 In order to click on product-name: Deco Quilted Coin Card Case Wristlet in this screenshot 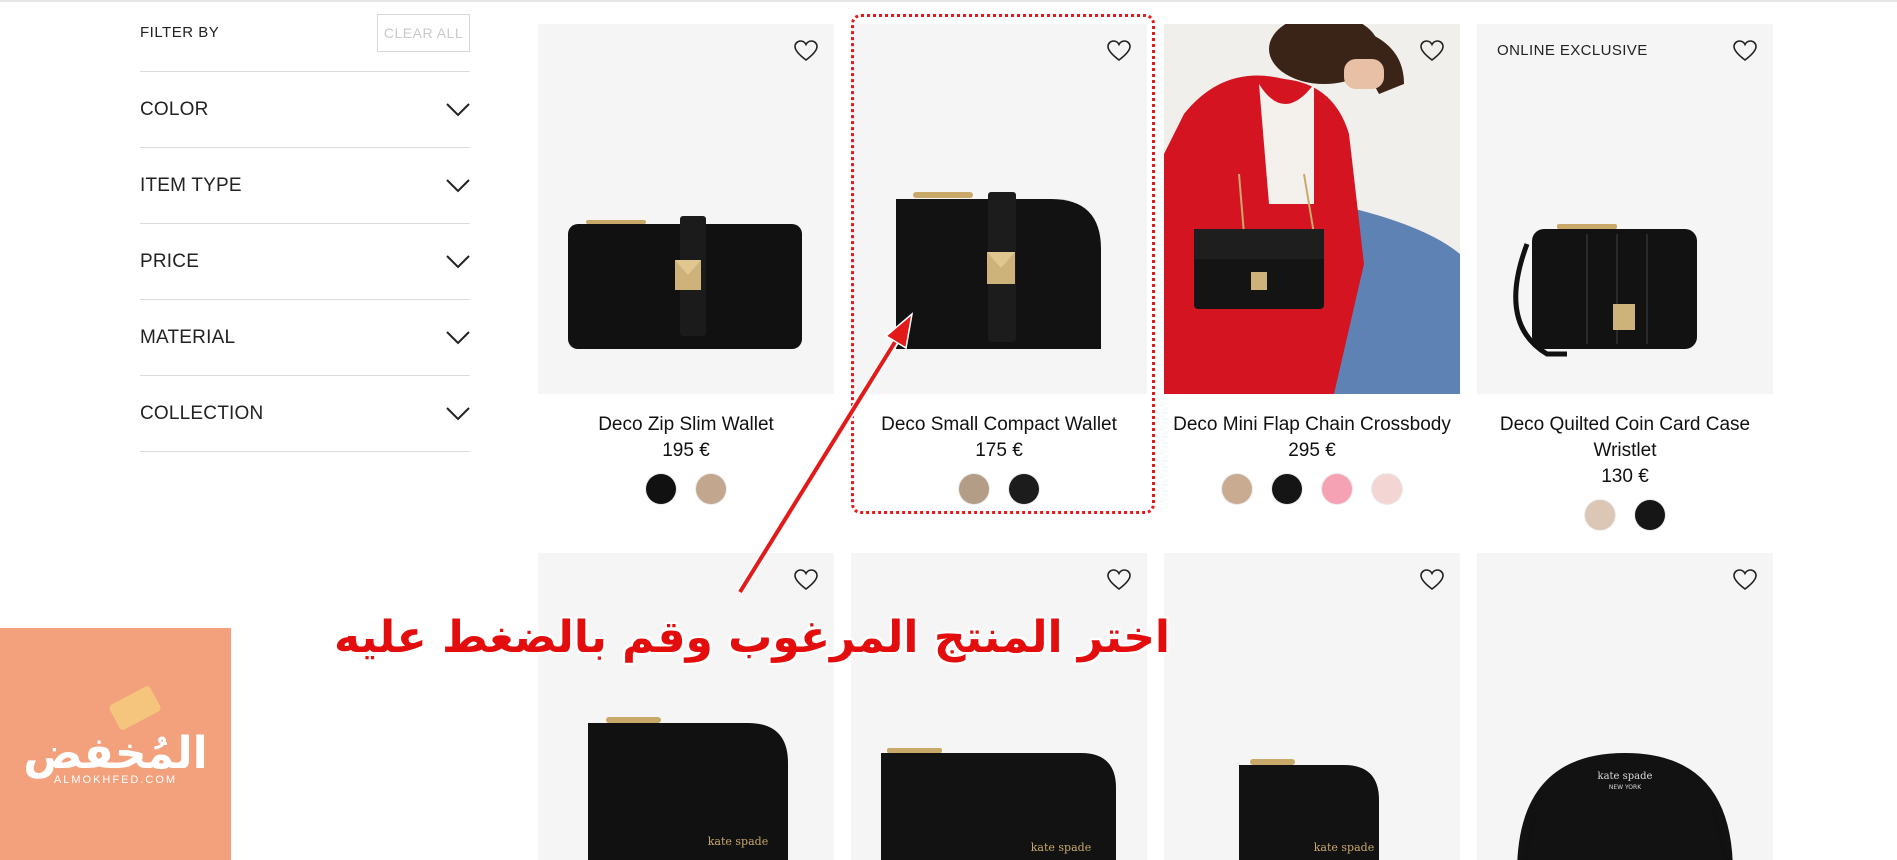, I will do `click(1625, 438)`.